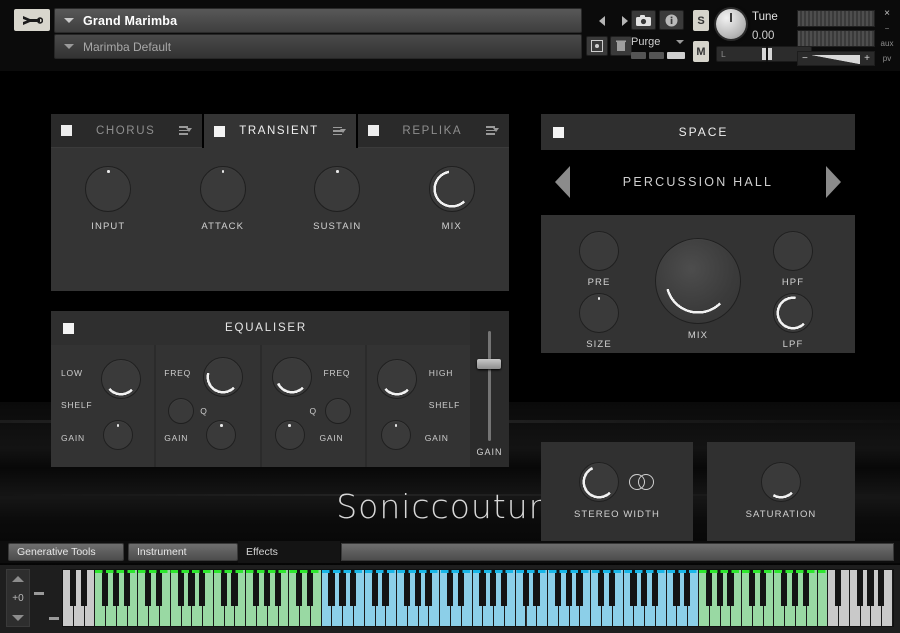 This screenshot has height=633, width=900. What do you see at coordinates (108, 189) in the screenshot?
I see `transient-input-knob` at bounding box center [108, 189].